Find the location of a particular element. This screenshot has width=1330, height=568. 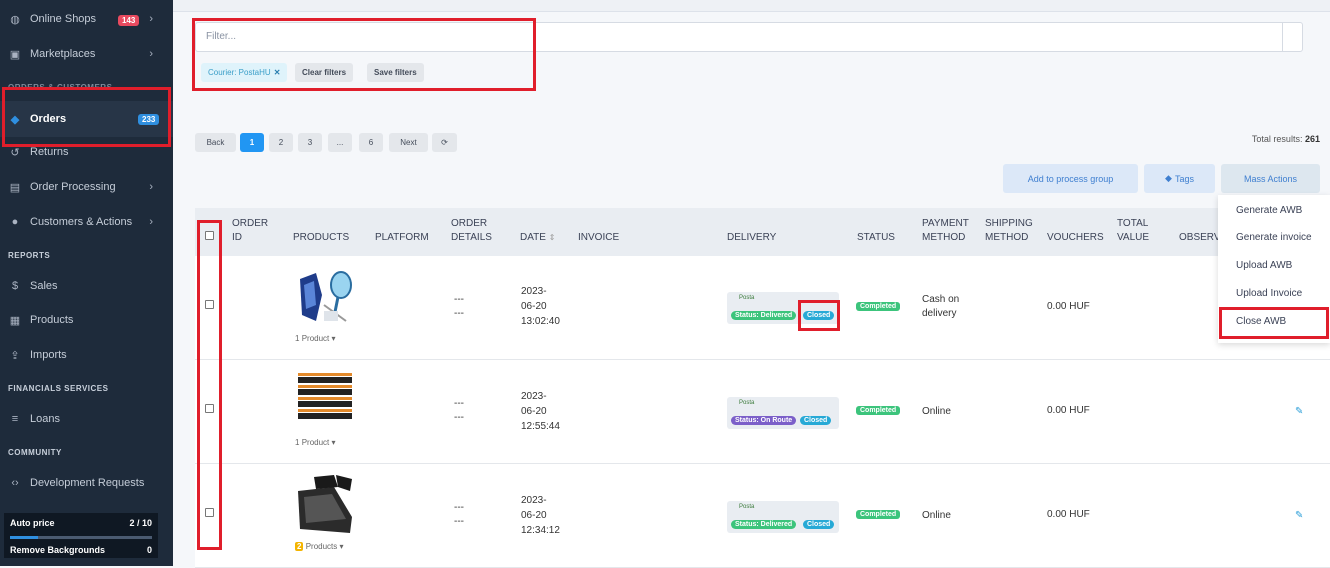

col-date: DATE ⇕ is located at coordinates (537, 238).